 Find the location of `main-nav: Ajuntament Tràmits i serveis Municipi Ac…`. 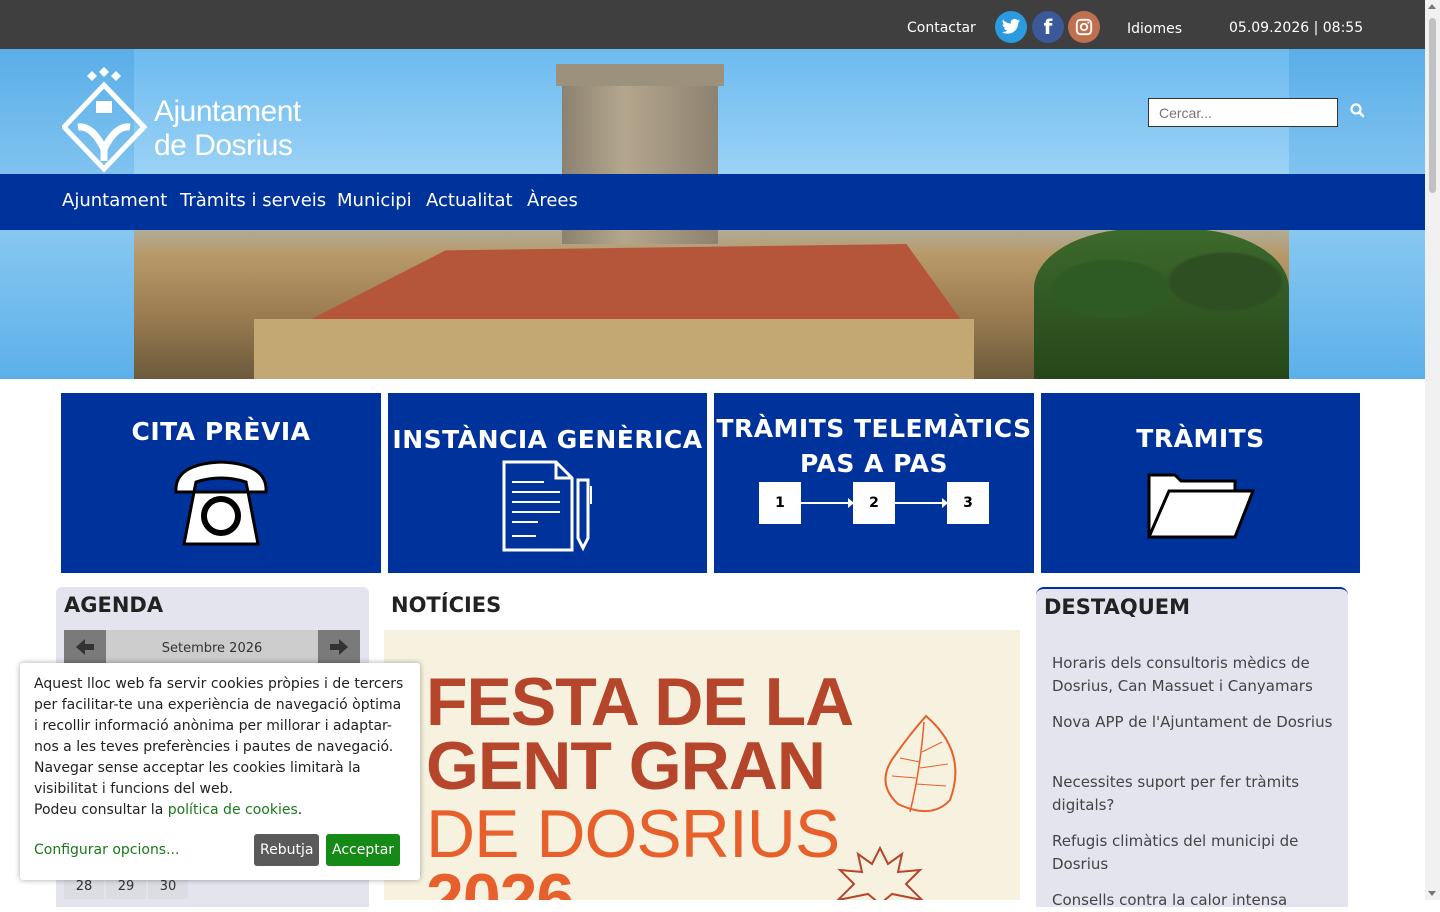

main-nav: Ajuntament Tràmits i serveis Municipi Ac… is located at coordinates (712, 202).